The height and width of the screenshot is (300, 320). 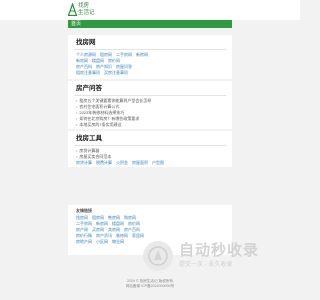 I want to click on friend-links-label: 友情链接, so click(x=84, y=210).